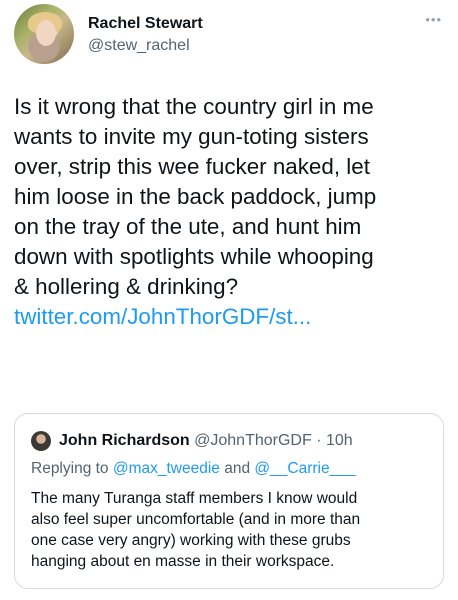 The image size is (458, 600). I want to click on mention-link: @__Carrie___, so click(304, 468).